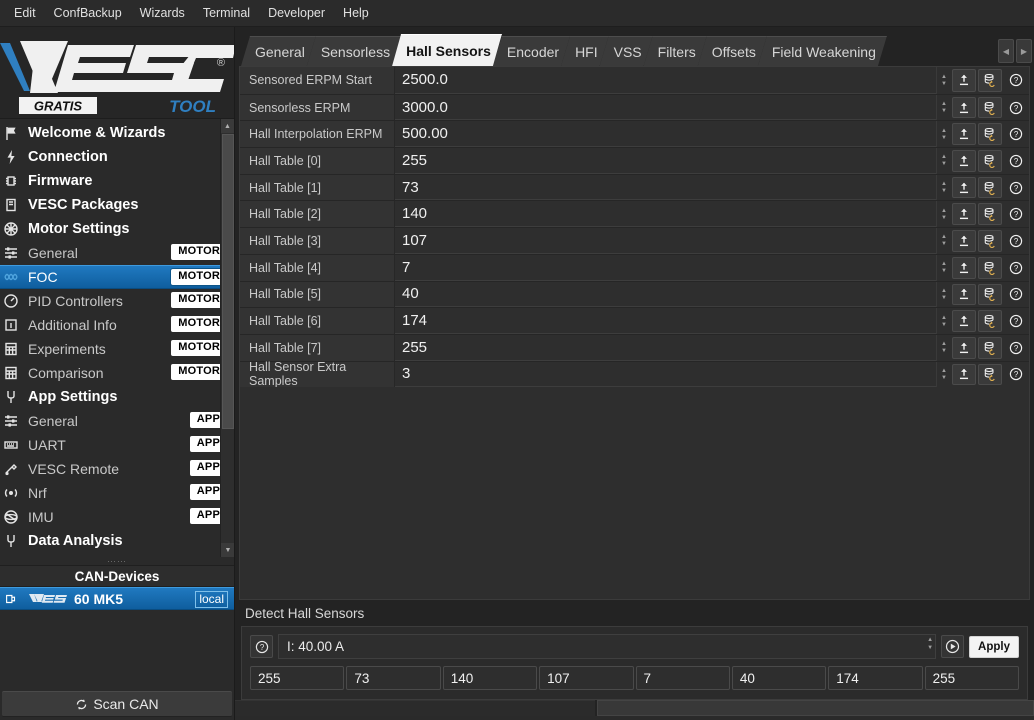 The image size is (1034, 720). Describe the element at coordinates (665, 107) in the screenshot. I see `parameter-value-input: 3000.0` at that location.